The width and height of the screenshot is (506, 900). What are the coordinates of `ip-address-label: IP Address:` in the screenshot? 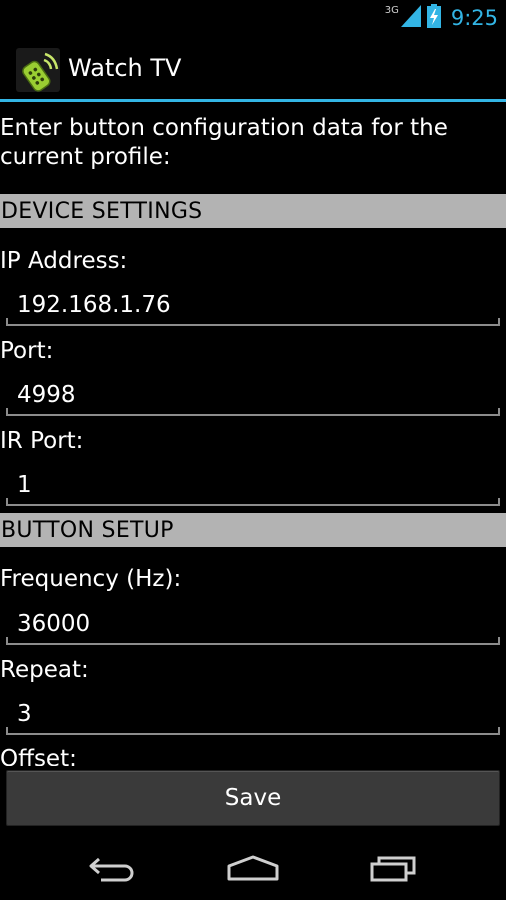 It's located at (64, 261).